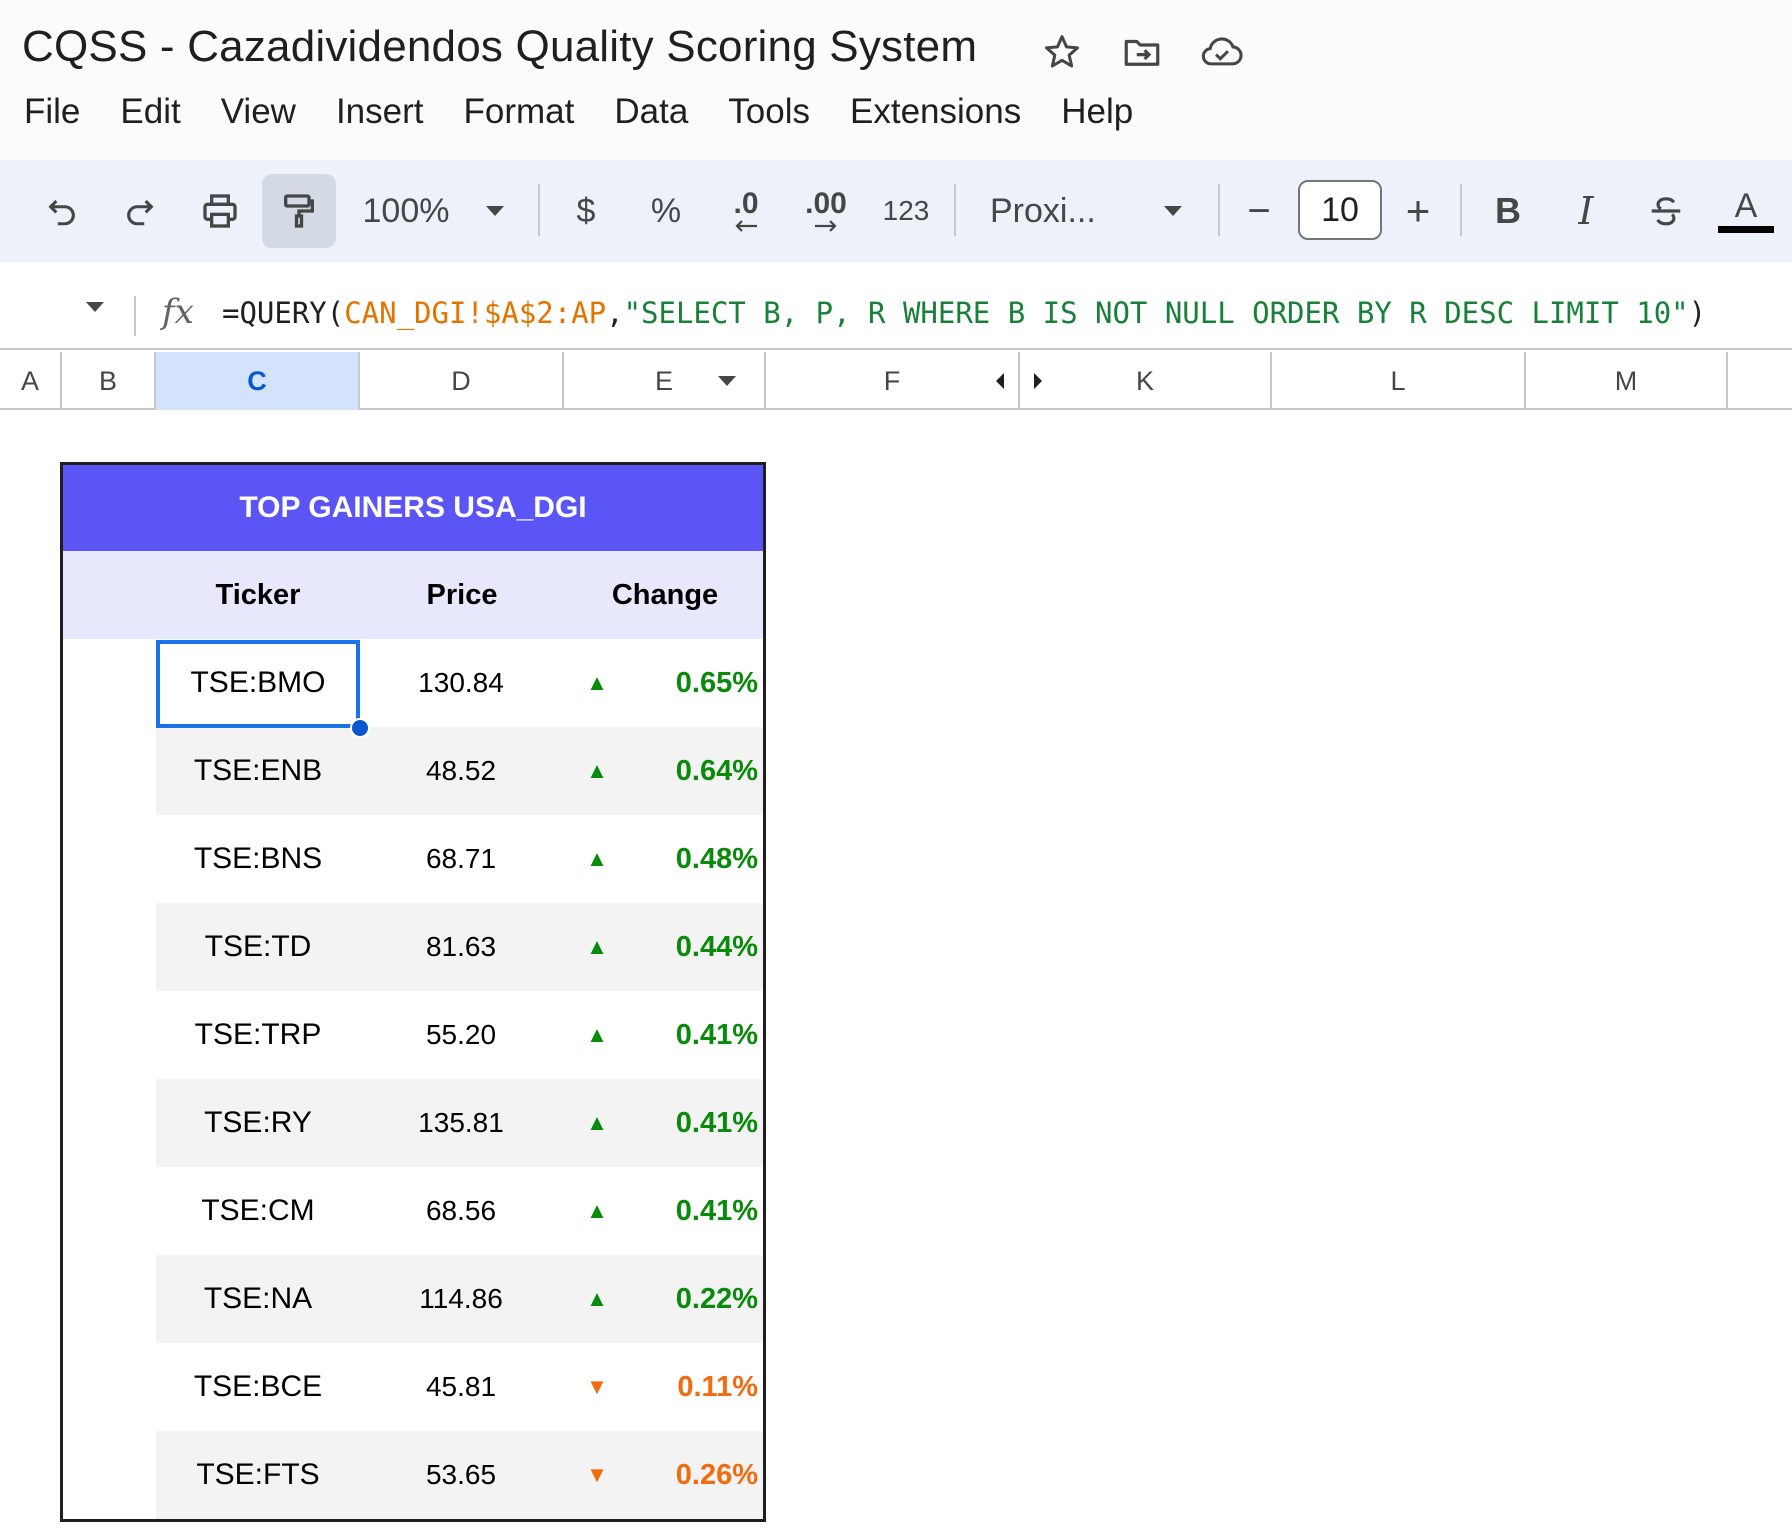 This screenshot has height=1540, width=1792. What do you see at coordinates (461, 947) in the screenshot?
I see `price-cell: 81.63` at bounding box center [461, 947].